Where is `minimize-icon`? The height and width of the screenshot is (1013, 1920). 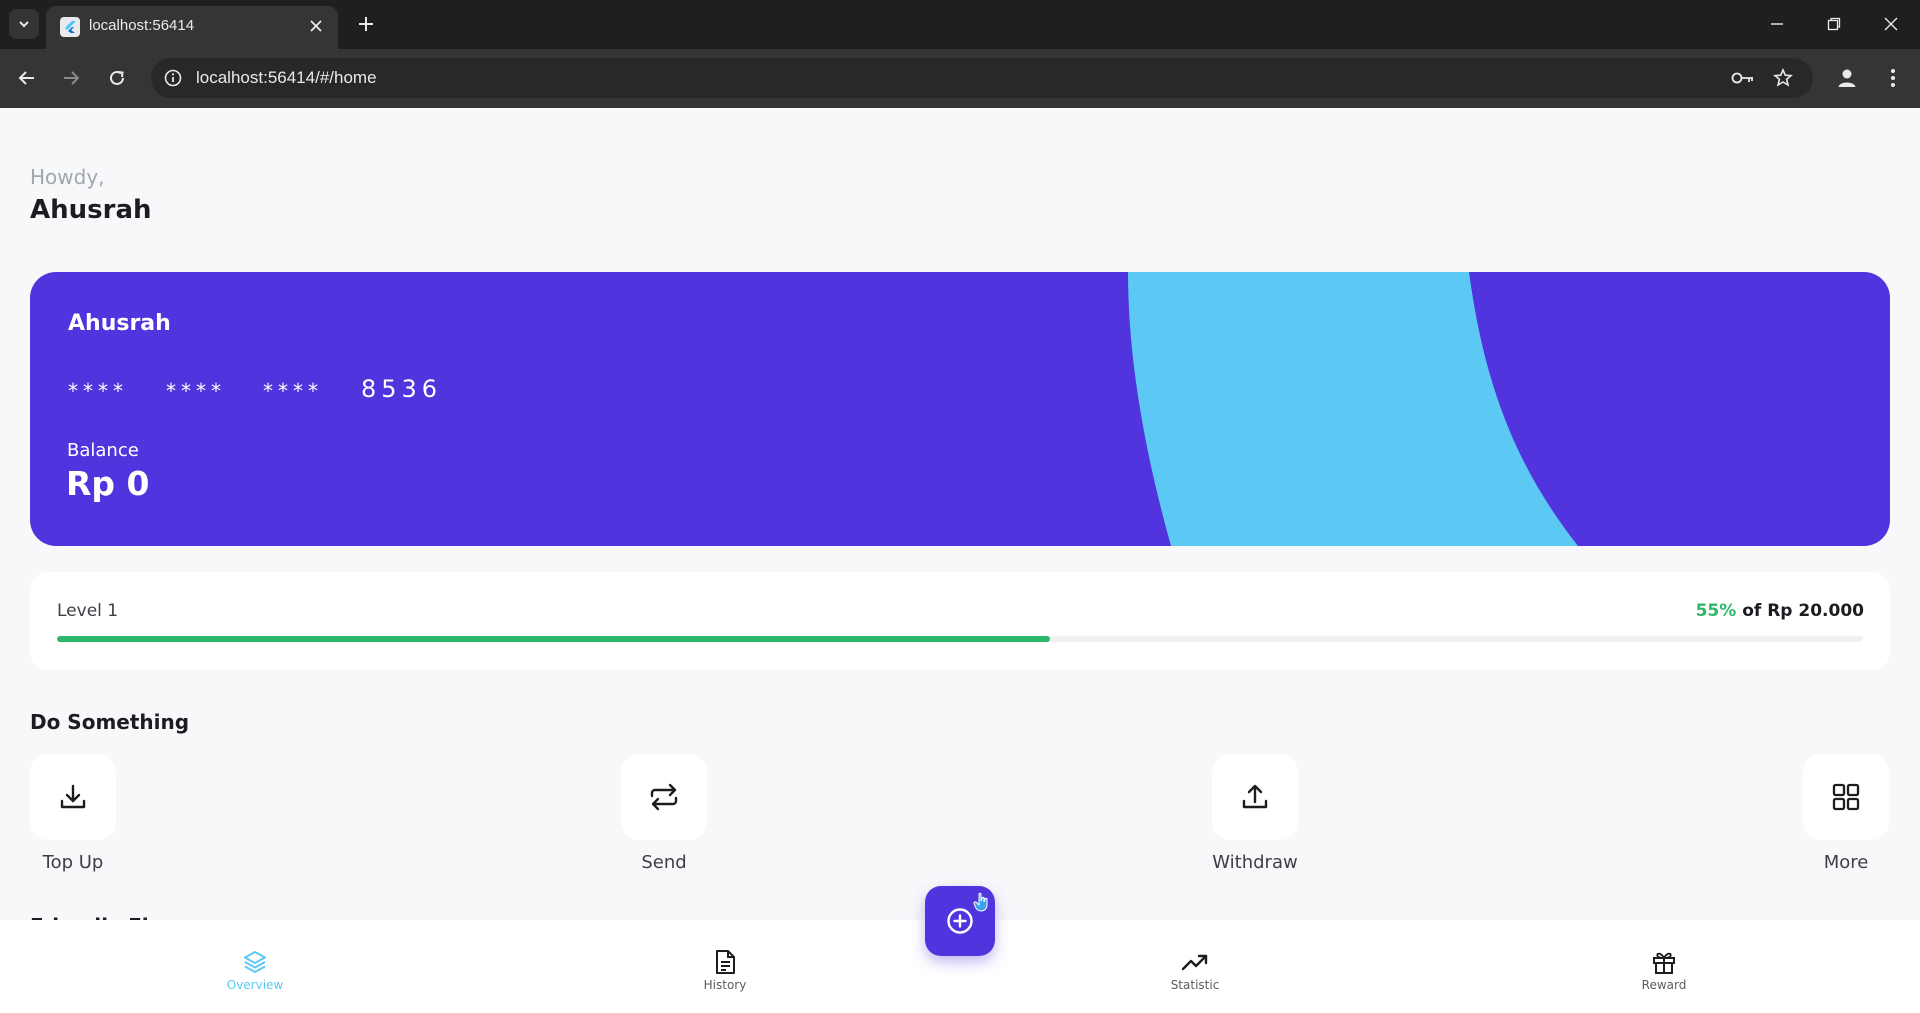
minimize-icon is located at coordinates (1777, 24).